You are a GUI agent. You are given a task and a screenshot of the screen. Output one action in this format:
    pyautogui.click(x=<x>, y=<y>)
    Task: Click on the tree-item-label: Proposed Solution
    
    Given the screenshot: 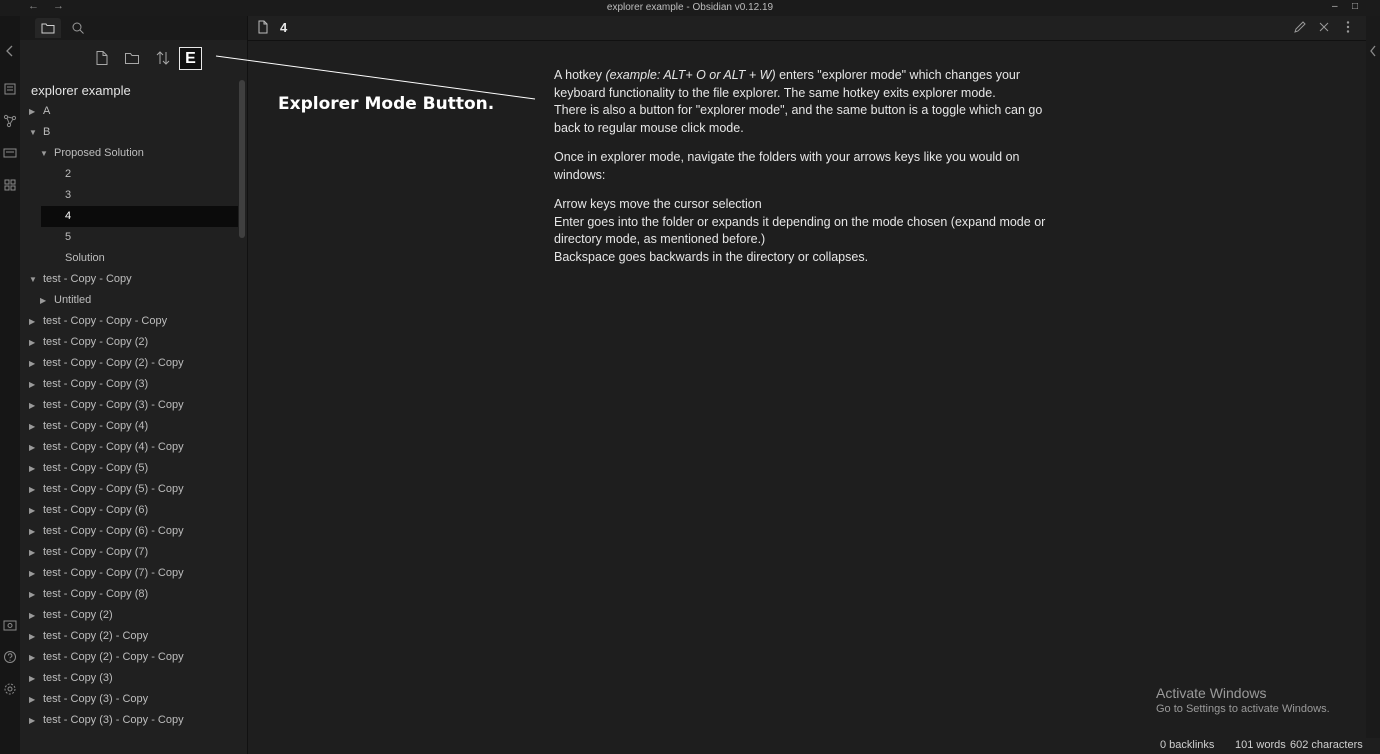 What is the action you would take?
    pyautogui.click(x=99, y=153)
    